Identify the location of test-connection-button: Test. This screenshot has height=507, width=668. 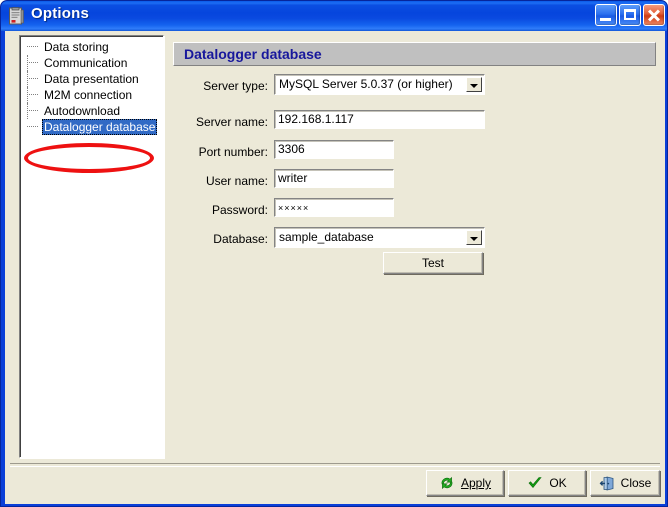
(433, 263).